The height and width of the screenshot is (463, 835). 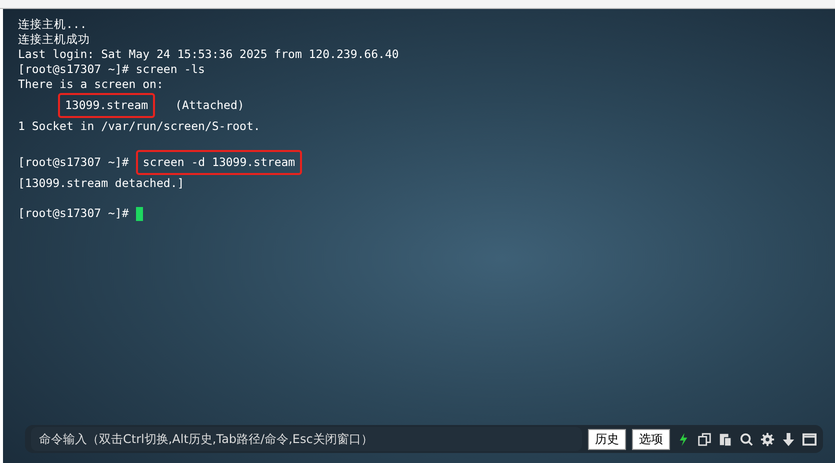 What do you see at coordinates (111, 69) in the screenshot?
I see `terminal-text: [root@s17307 ~]# screen -ls` at bounding box center [111, 69].